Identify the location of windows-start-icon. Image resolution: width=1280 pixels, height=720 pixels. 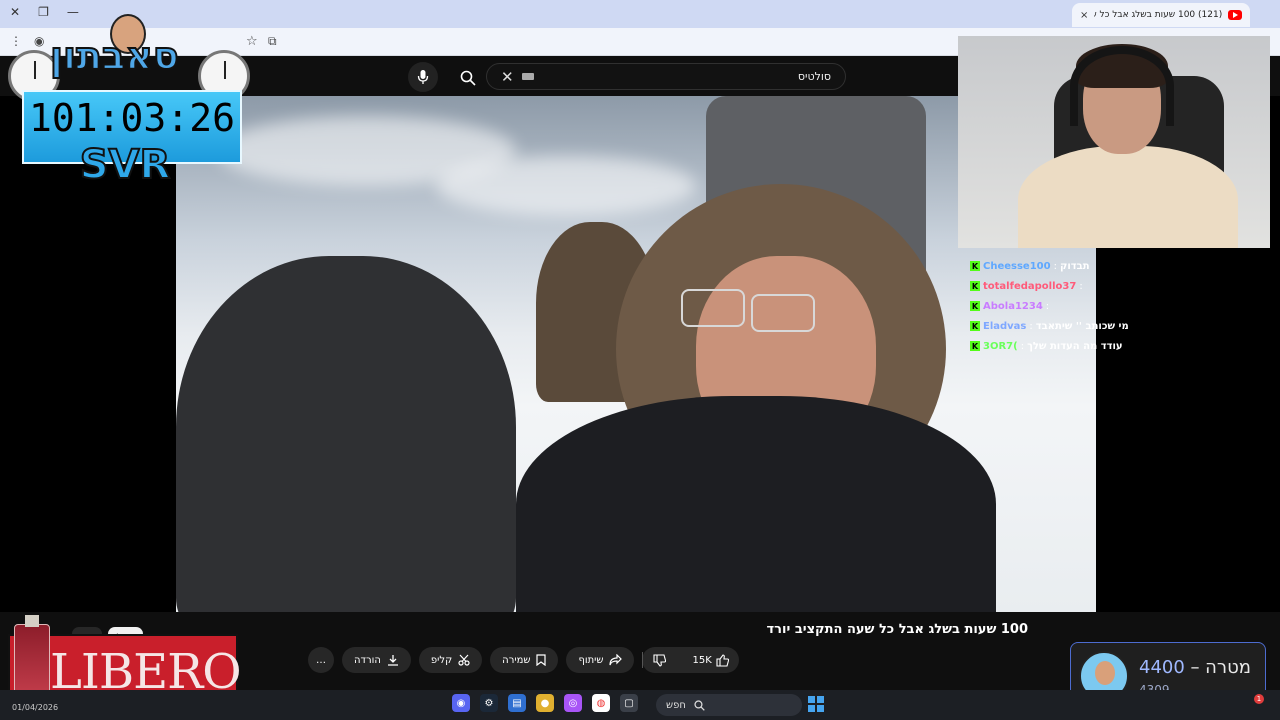
(816, 704).